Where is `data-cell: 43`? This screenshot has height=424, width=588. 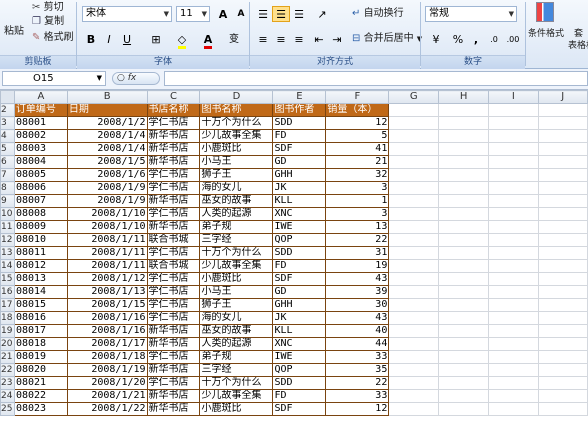
data-cell: 43 is located at coordinates (357, 318).